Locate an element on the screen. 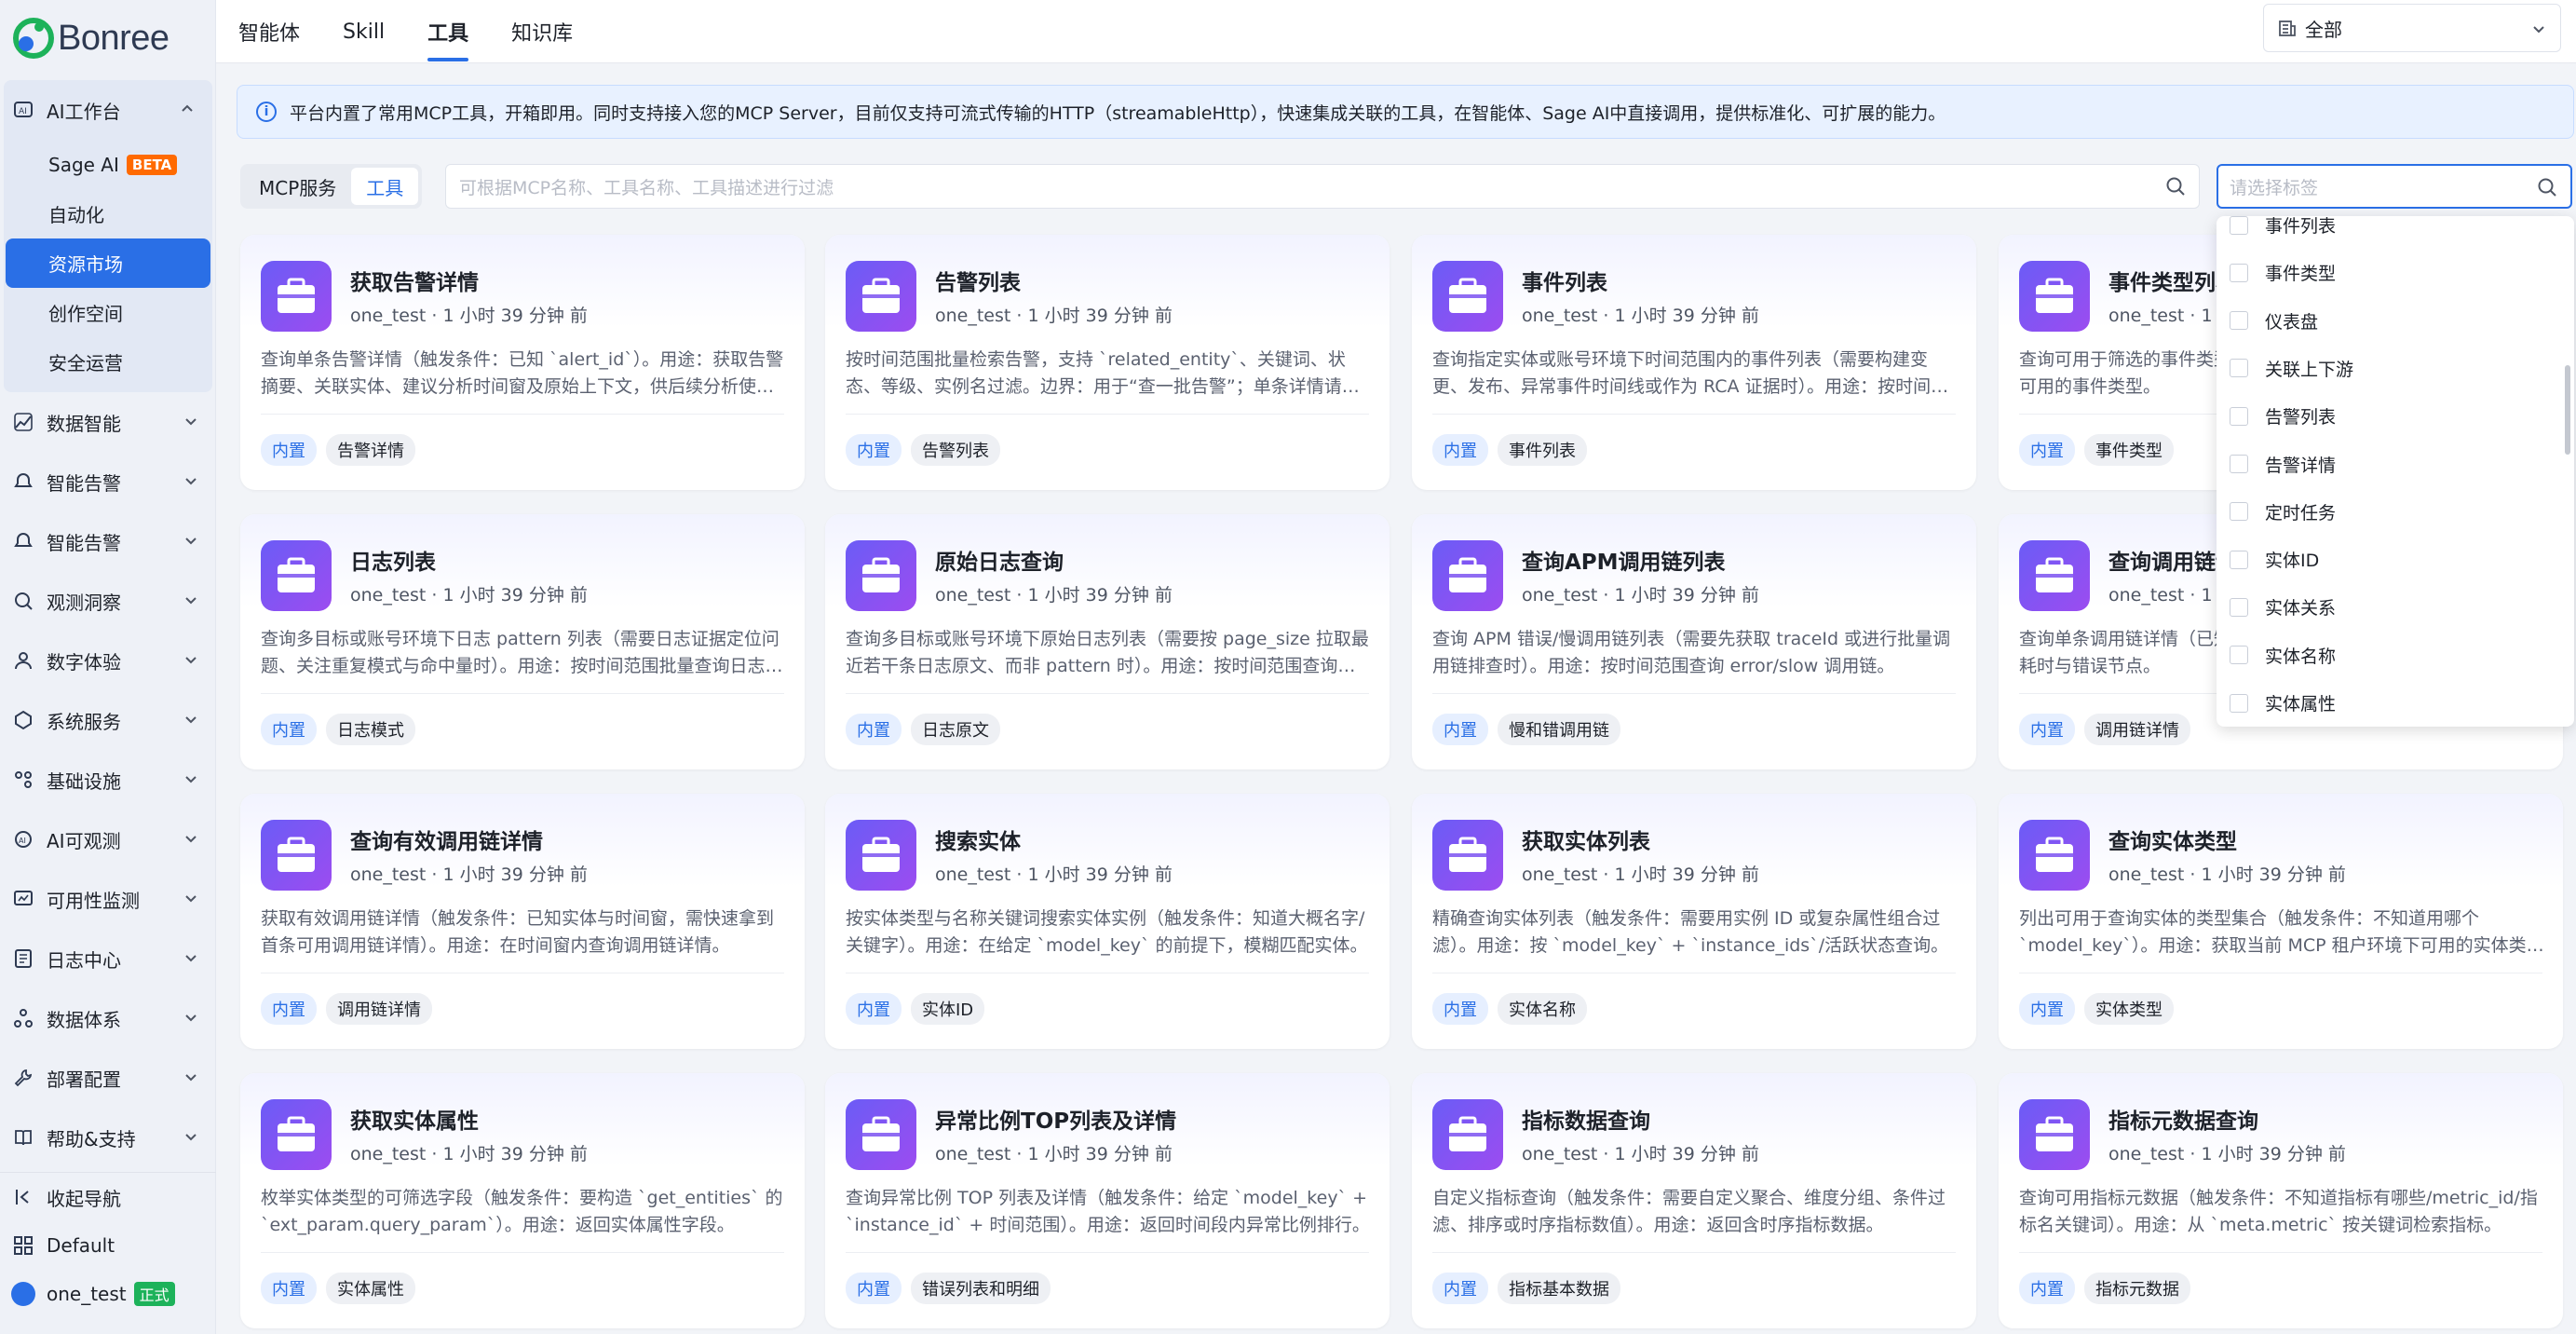 This screenshot has height=1334, width=2576. view-segment: MCP服务 工具 is located at coordinates (331, 186).